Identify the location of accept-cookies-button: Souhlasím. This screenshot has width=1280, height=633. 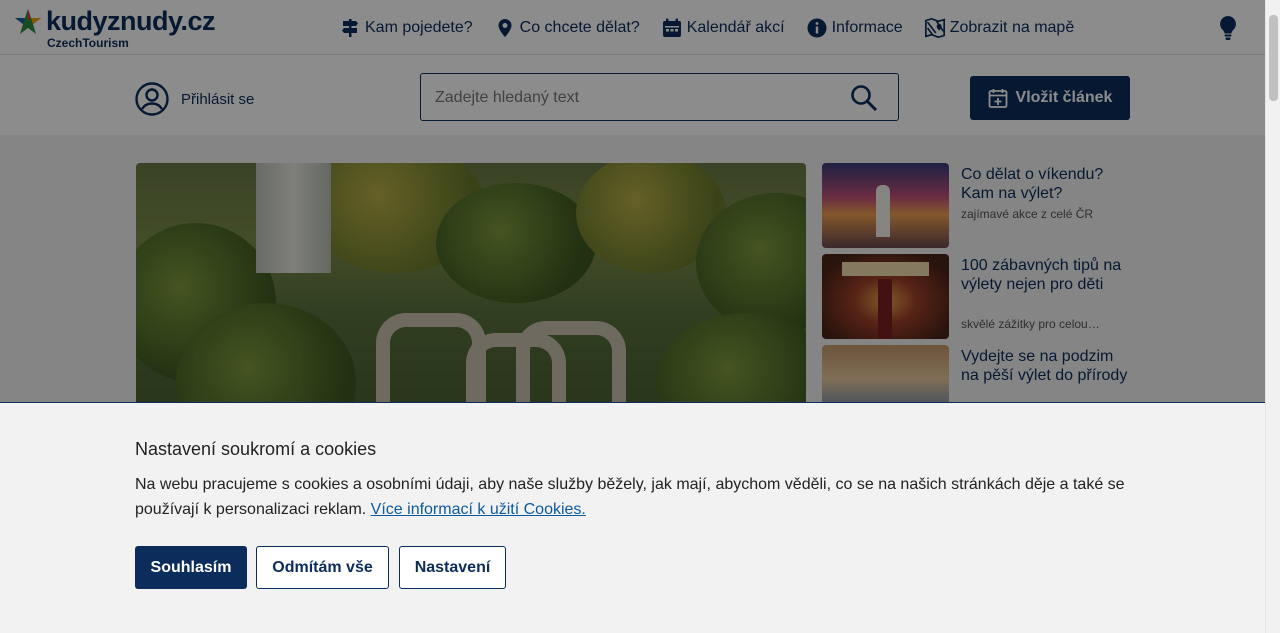
(191, 567).